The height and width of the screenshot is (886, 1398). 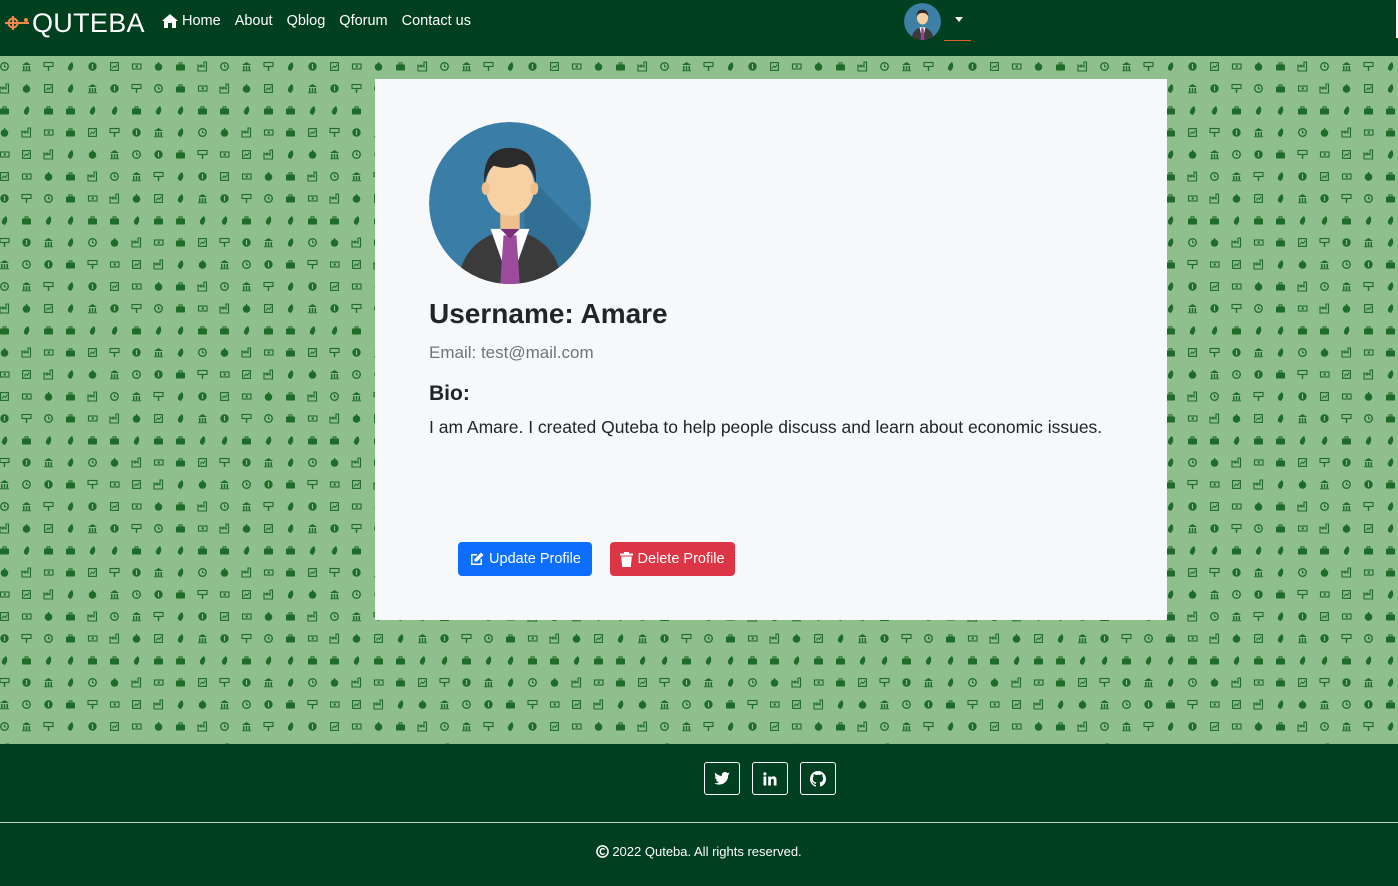 What do you see at coordinates (511, 352) in the screenshot?
I see `profile-email: Email: test@mail.com` at bounding box center [511, 352].